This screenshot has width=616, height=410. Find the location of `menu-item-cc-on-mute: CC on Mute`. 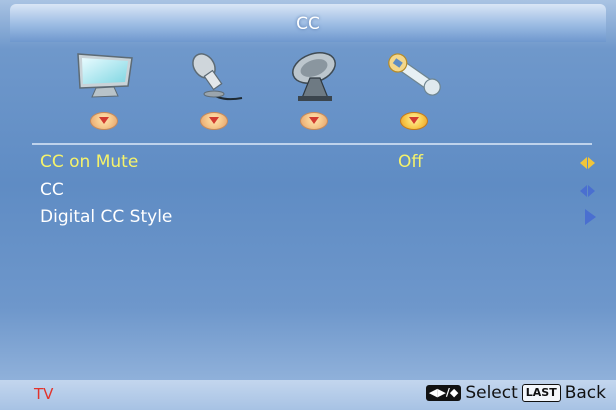

menu-item-cc-on-mute: CC on Mute is located at coordinates (89, 162).